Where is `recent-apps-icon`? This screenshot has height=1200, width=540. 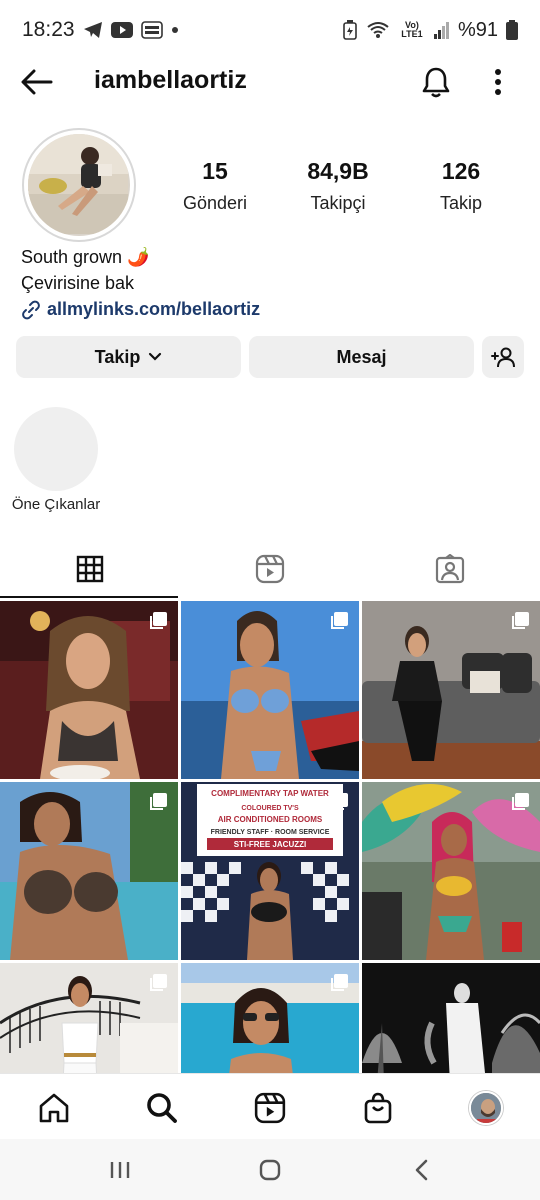 recent-apps-icon is located at coordinates (120, 1170).